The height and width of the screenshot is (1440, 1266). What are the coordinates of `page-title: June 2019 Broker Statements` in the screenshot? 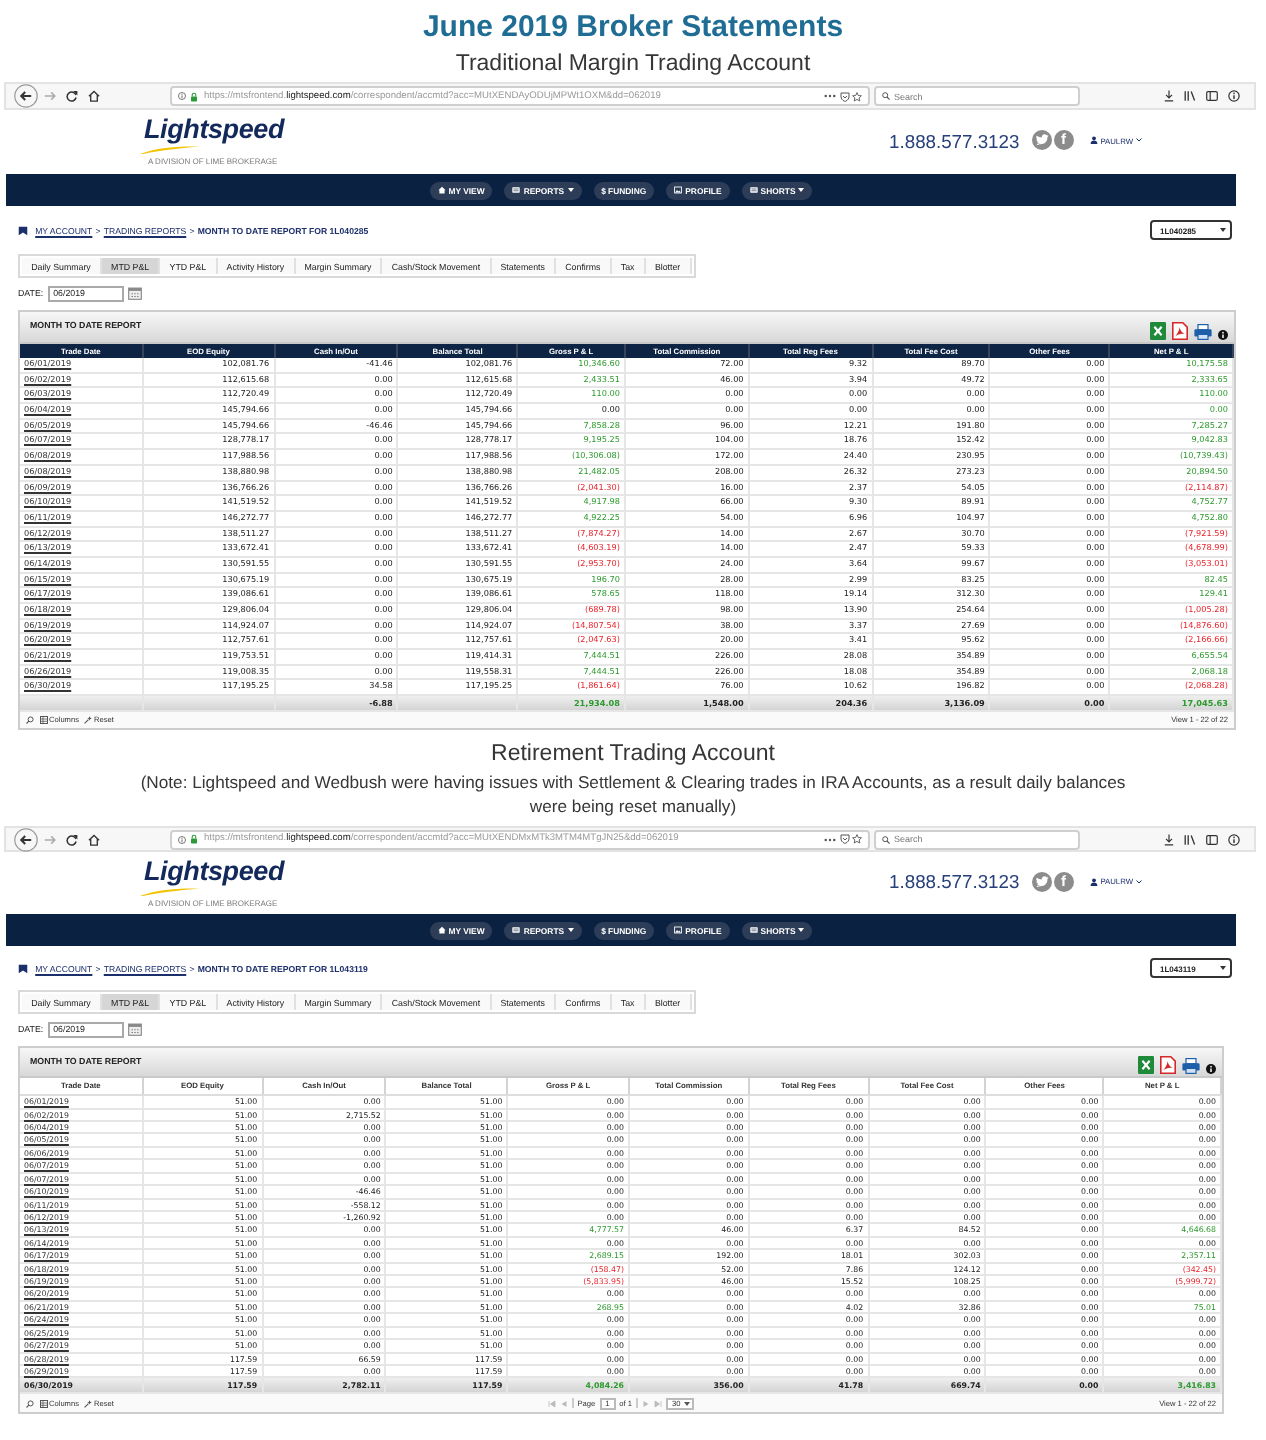 It's located at (633, 28).